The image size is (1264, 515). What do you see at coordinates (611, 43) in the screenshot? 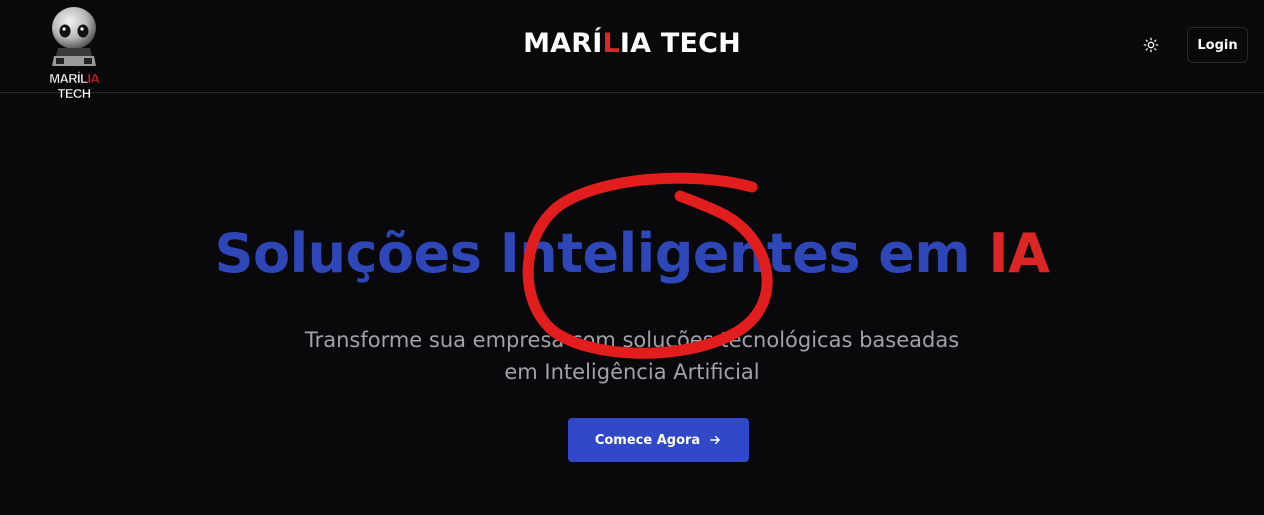
I see `brand-accent: L` at bounding box center [611, 43].